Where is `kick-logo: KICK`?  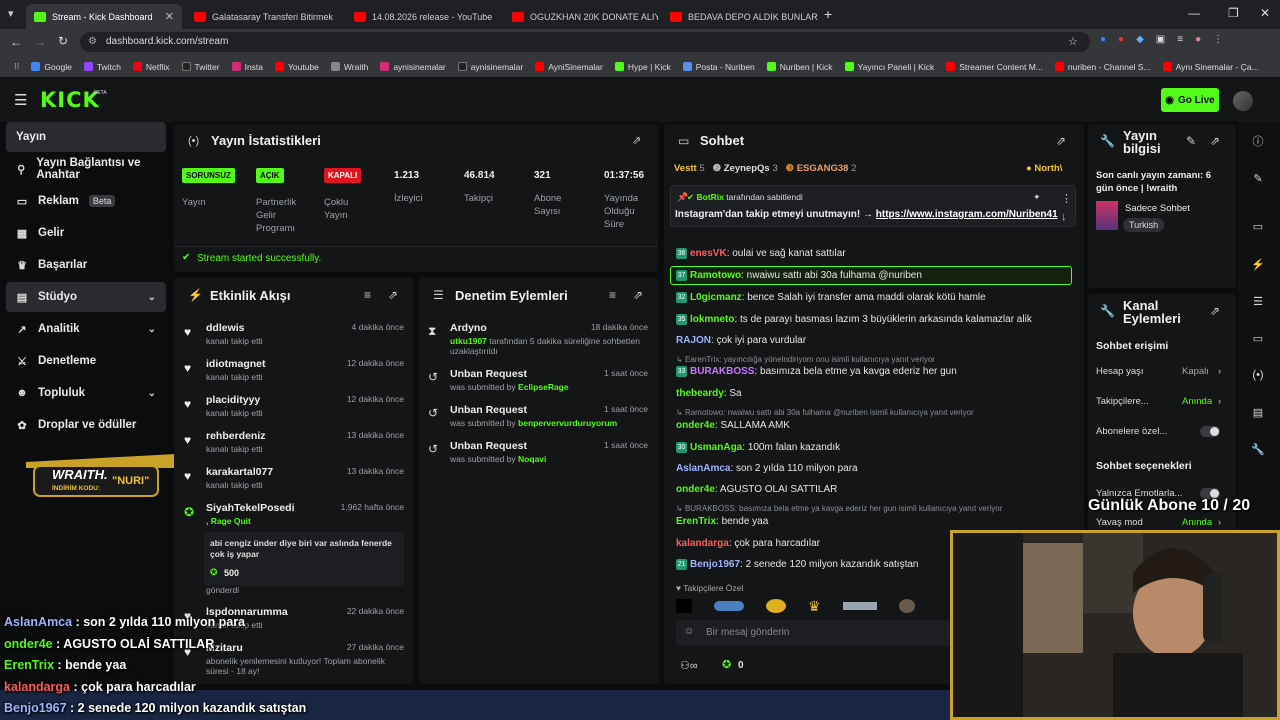 kick-logo: KICK is located at coordinates (70, 100).